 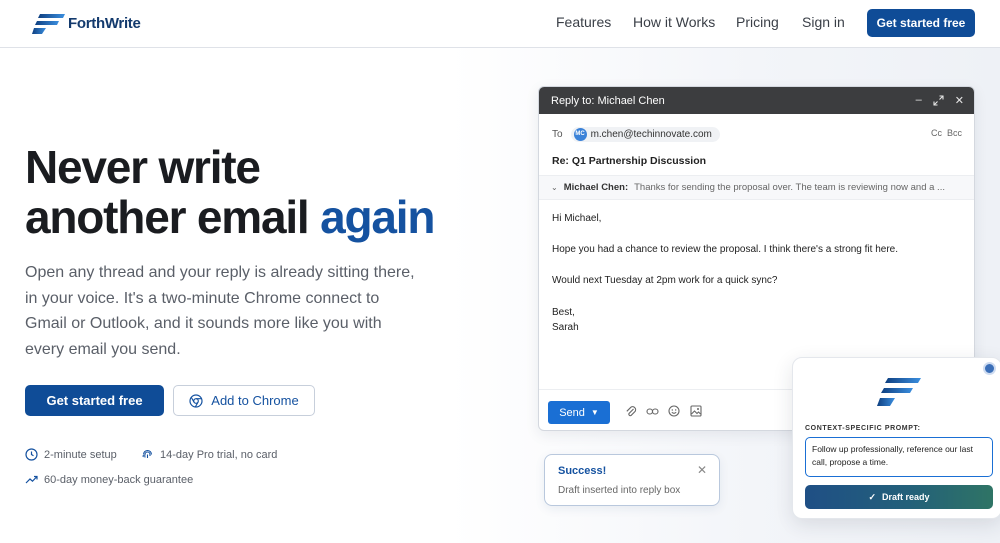 I want to click on feature-guarantee: 60-day money-back guarantee, so click(x=109, y=479).